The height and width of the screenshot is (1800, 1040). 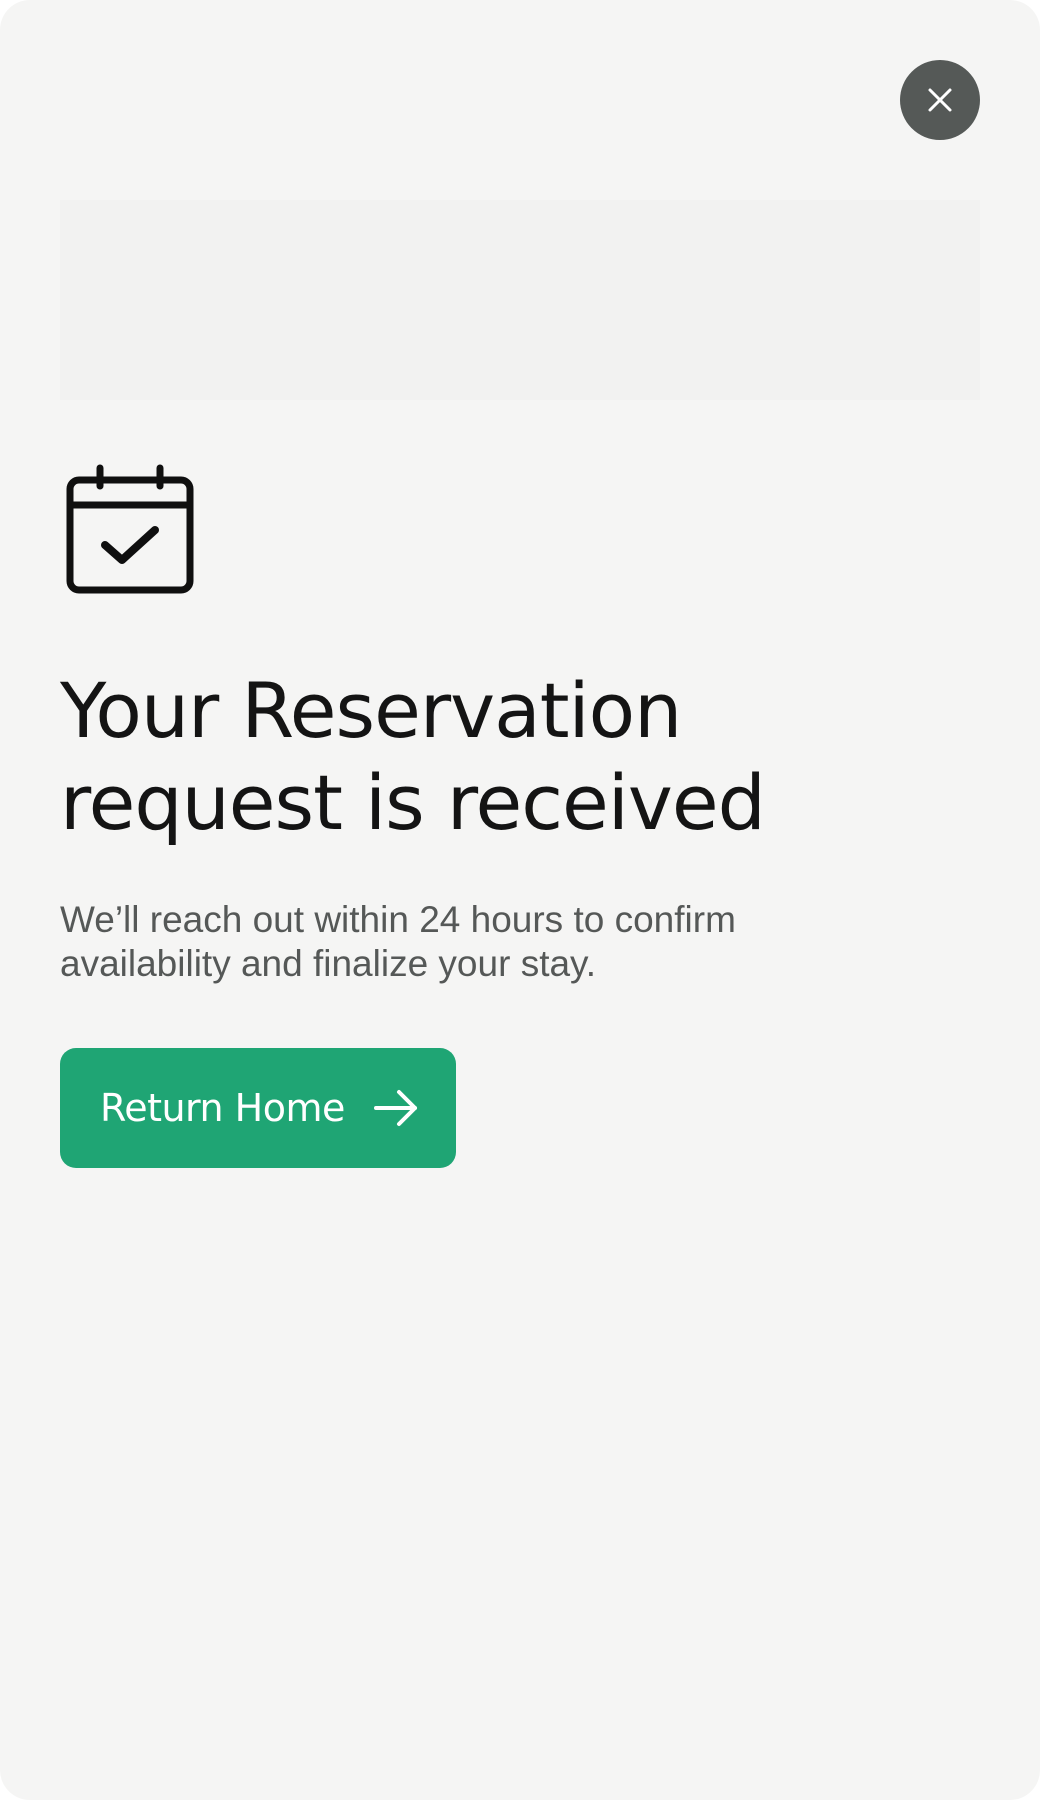 I want to click on confirmation-title: Your Reservation request is received, so click(x=510, y=757).